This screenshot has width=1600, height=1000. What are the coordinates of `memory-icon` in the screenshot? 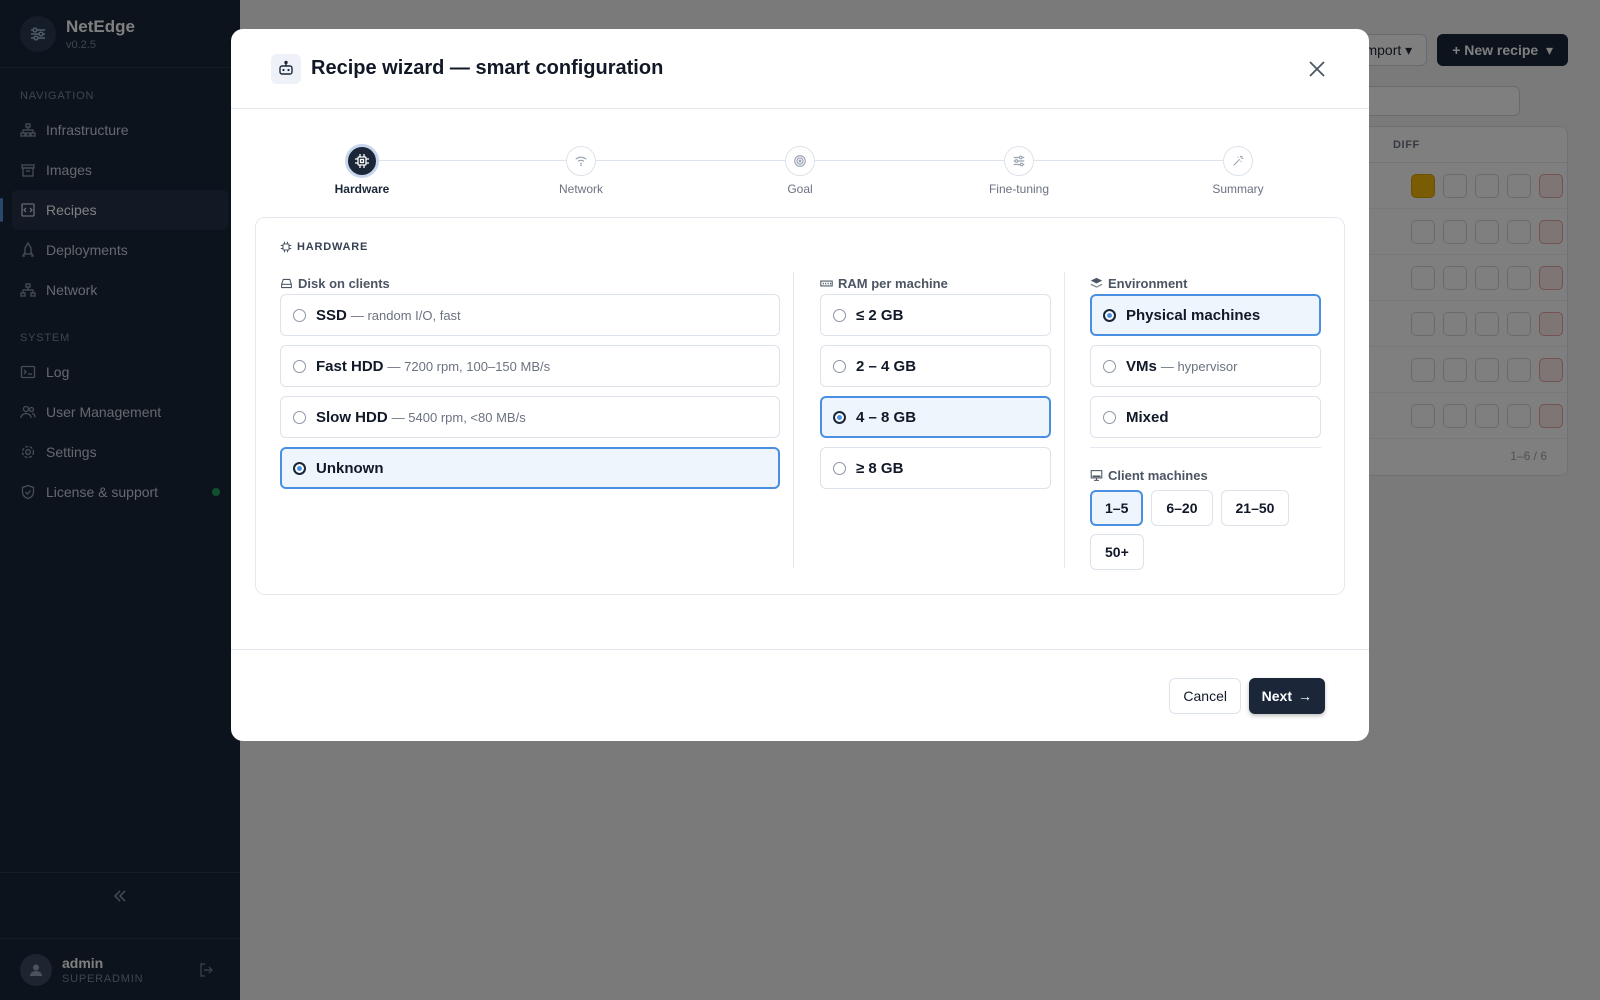 It's located at (826, 283).